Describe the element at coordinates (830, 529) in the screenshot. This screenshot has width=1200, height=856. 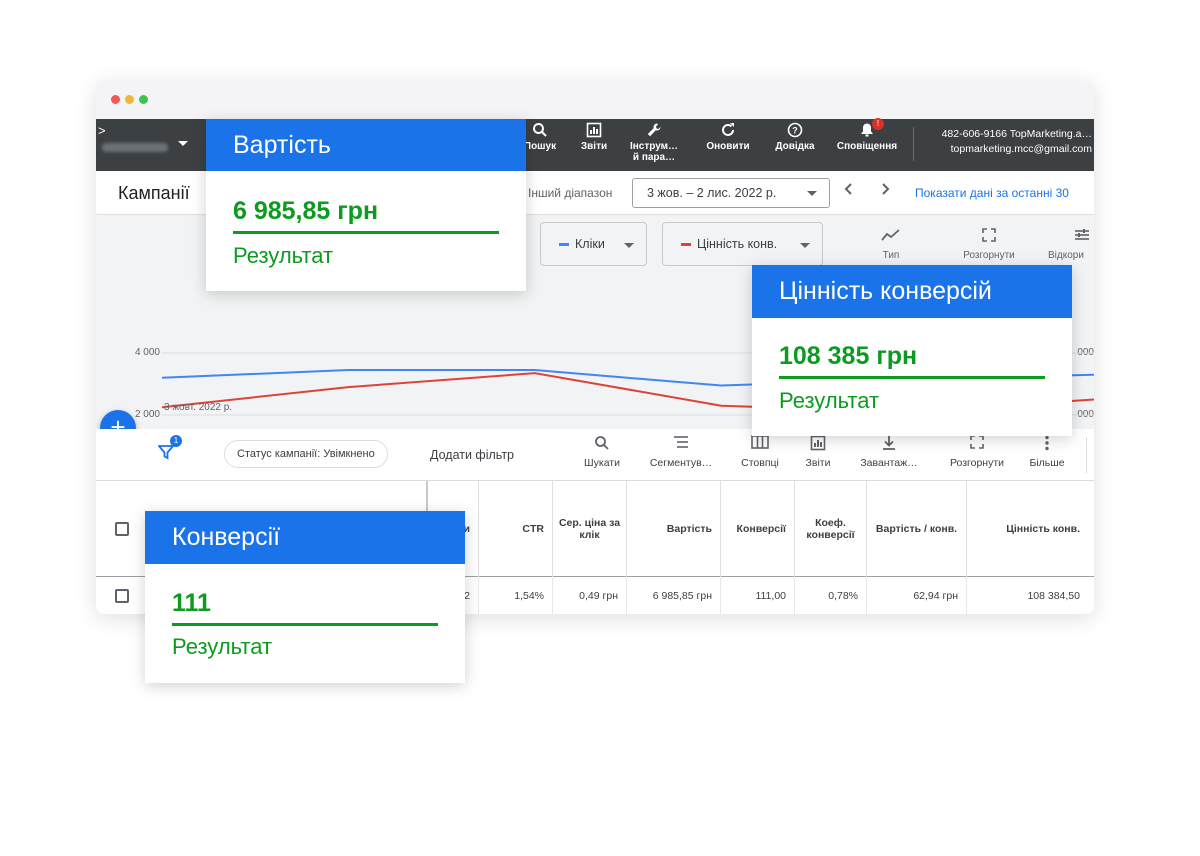
I see `header-conv-rate: Коеф. конверсії` at that location.